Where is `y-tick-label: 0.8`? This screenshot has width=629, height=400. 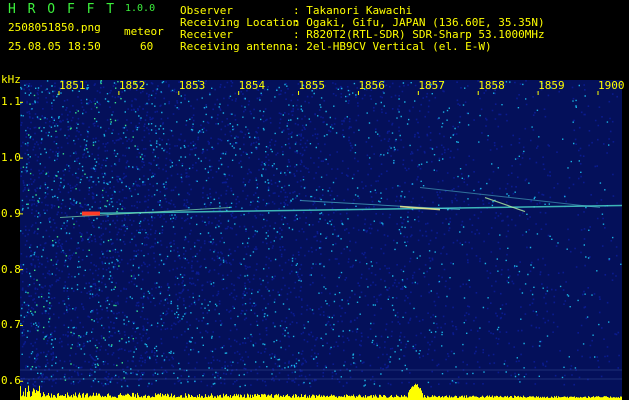
y-tick-label: 0.8 is located at coordinates (11, 269).